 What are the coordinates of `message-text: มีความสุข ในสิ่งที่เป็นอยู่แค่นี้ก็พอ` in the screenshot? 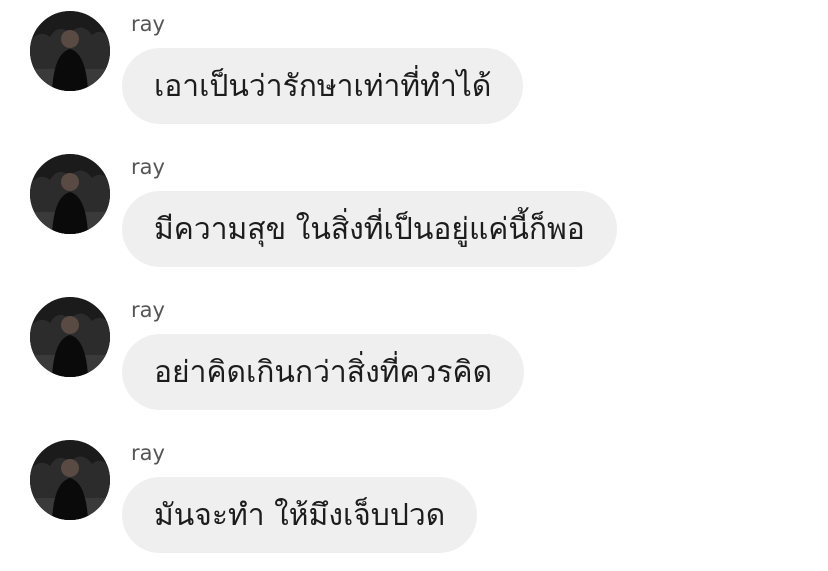 It's located at (369, 229).